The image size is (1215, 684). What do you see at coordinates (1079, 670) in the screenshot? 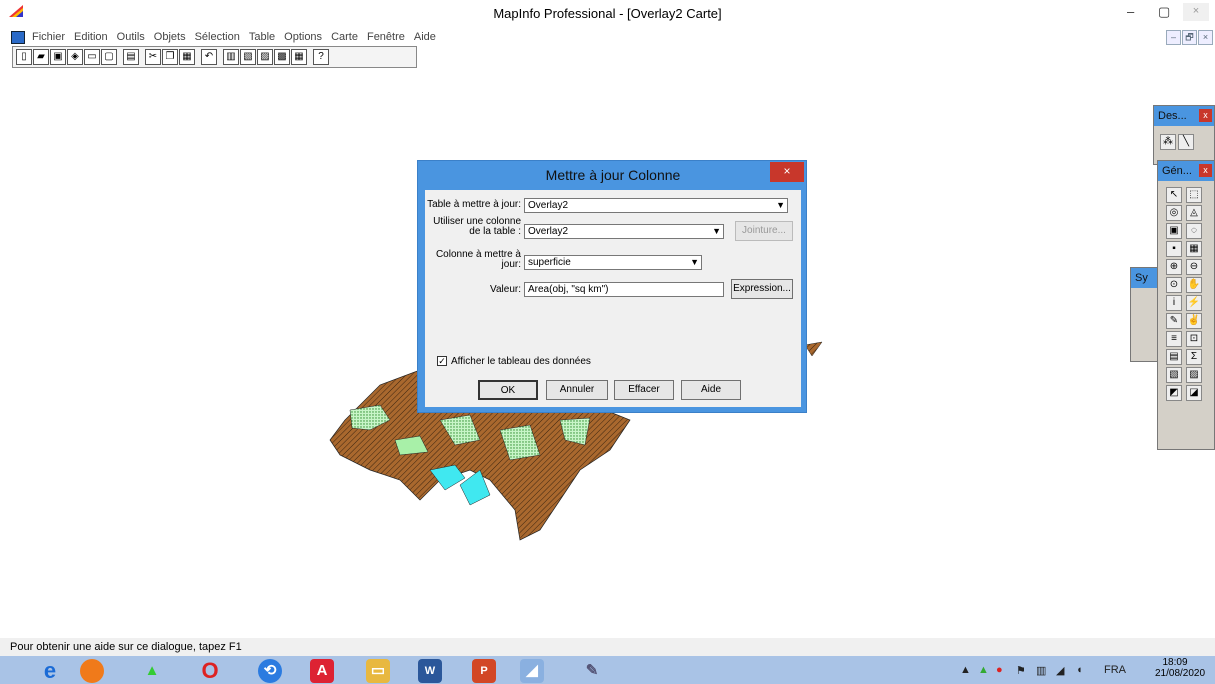
I see `tray-volume-icon: ◖` at bounding box center [1079, 670].